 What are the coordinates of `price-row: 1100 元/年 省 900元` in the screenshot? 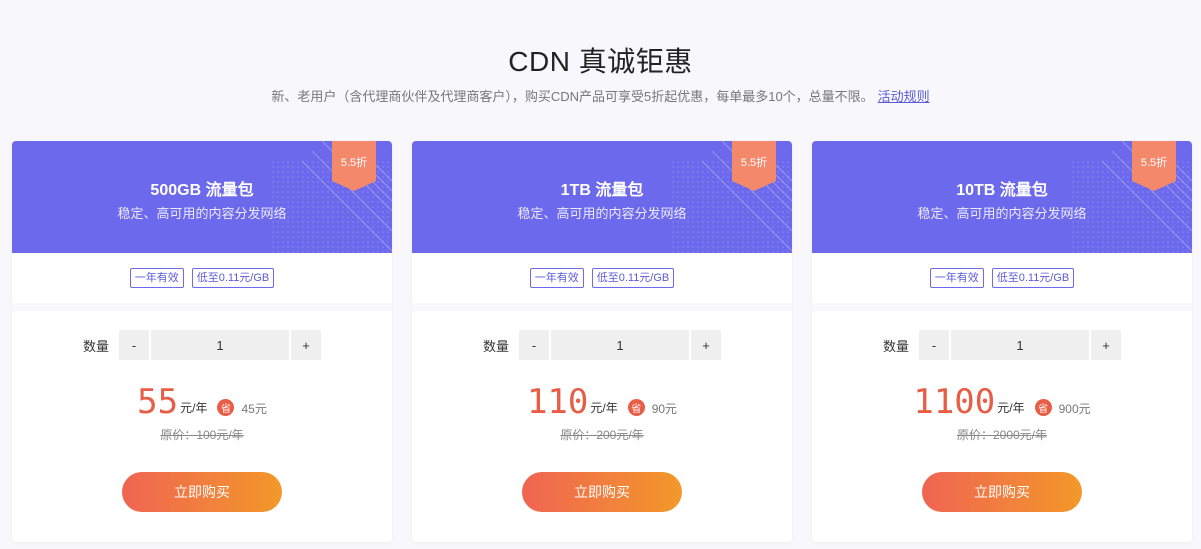 It's located at (1002, 402).